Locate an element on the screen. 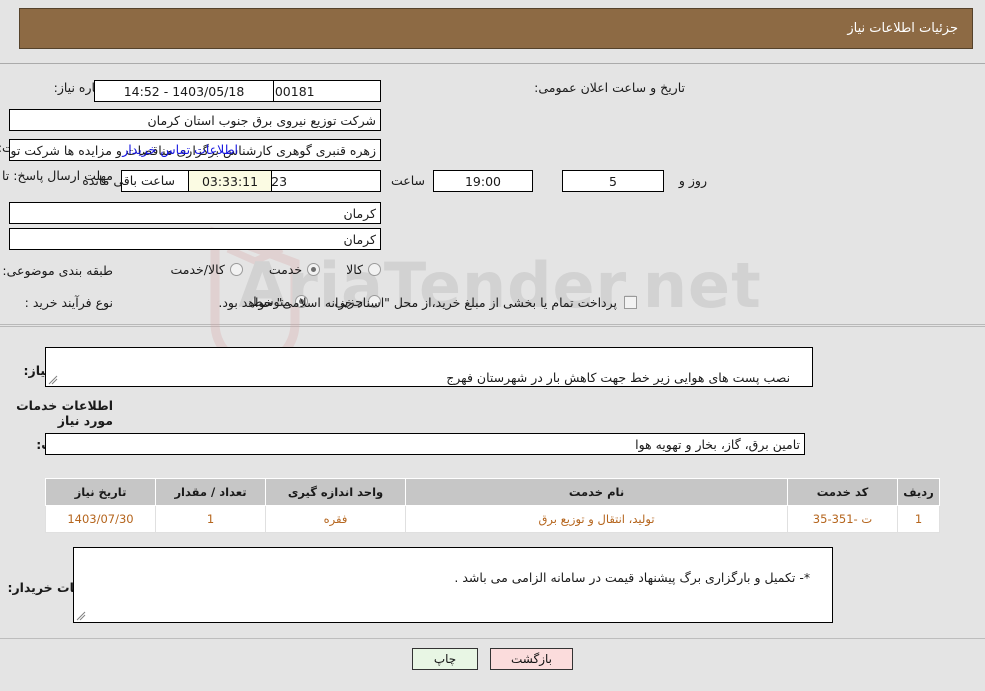 The image size is (985, 691). countdown-field: 03:33:11 is located at coordinates (230, 181).